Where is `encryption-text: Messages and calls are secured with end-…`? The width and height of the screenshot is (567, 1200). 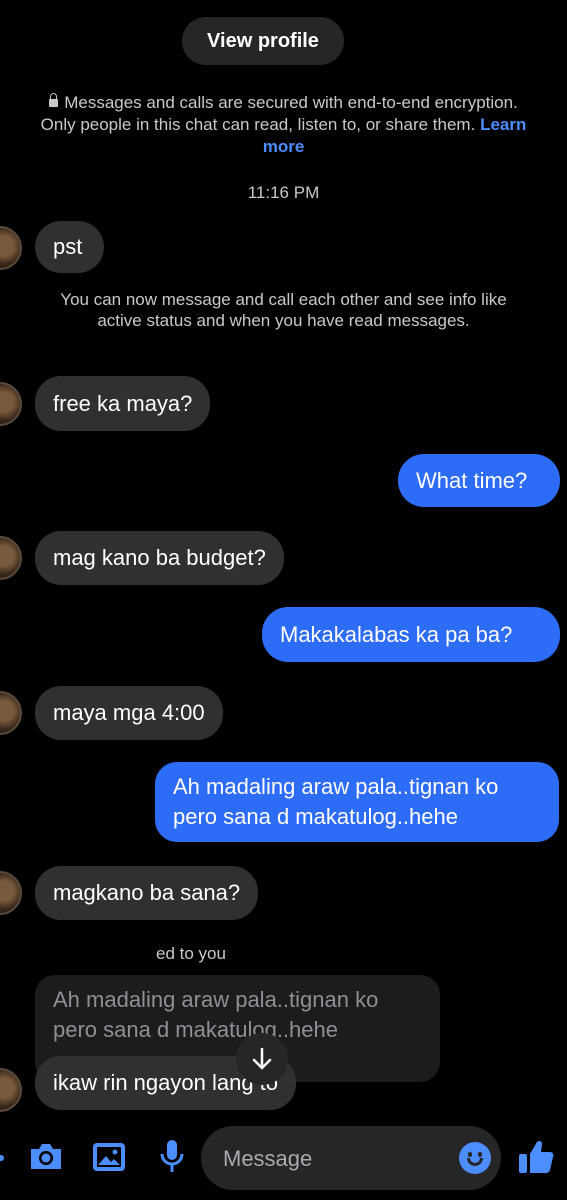 encryption-text: Messages and calls are secured with end-… is located at coordinates (279, 113).